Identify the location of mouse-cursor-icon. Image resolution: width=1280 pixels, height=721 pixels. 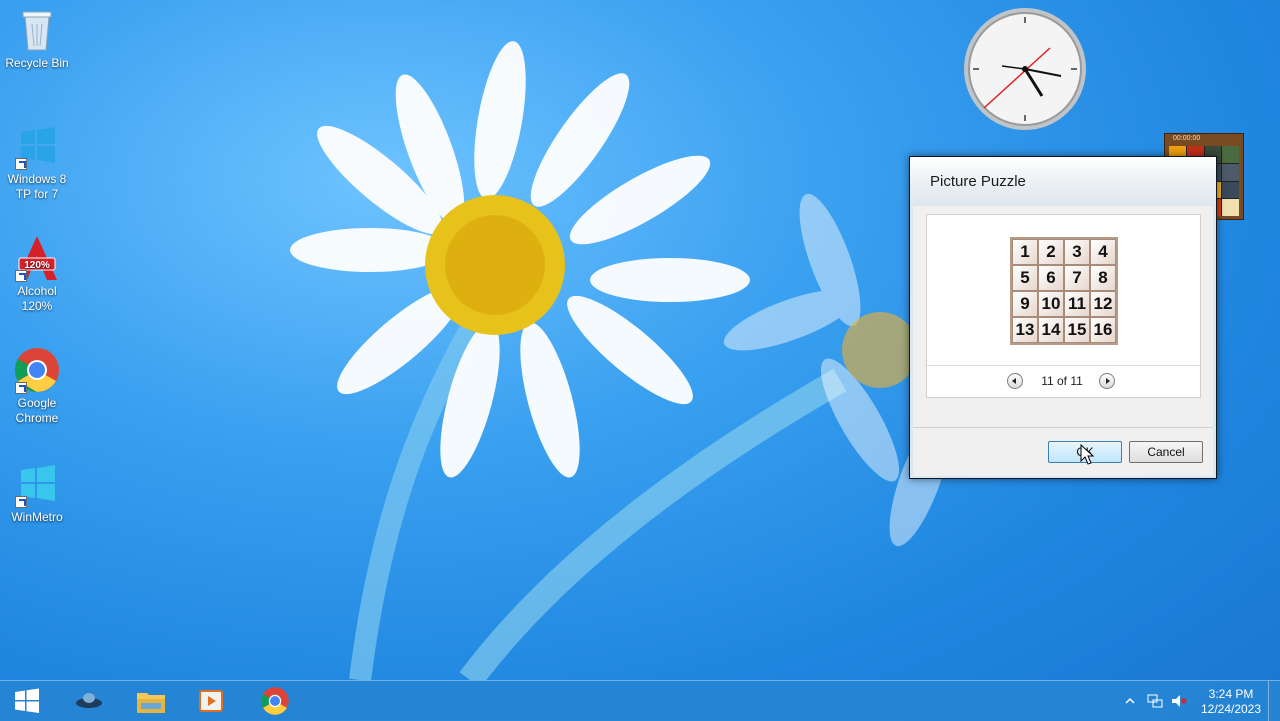
(1087, 454).